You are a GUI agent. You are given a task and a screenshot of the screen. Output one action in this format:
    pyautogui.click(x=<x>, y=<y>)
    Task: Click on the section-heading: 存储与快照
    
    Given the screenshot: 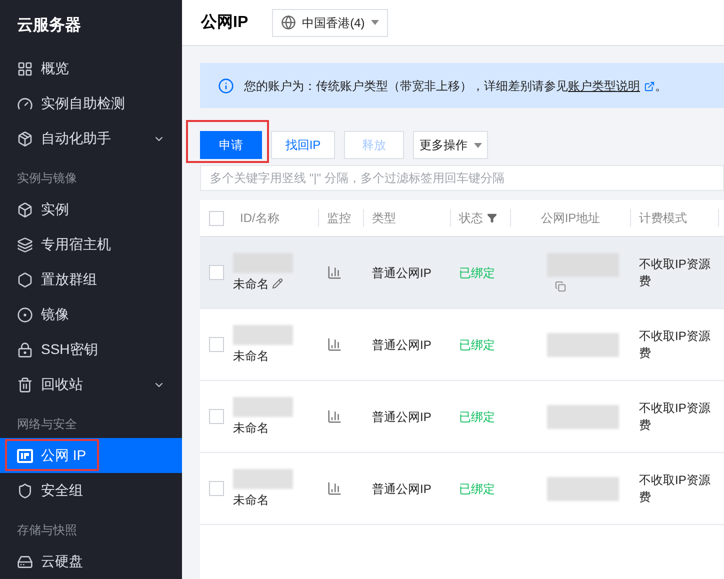 What is the action you would take?
    pyautogui.click(x=47, y=530)
    